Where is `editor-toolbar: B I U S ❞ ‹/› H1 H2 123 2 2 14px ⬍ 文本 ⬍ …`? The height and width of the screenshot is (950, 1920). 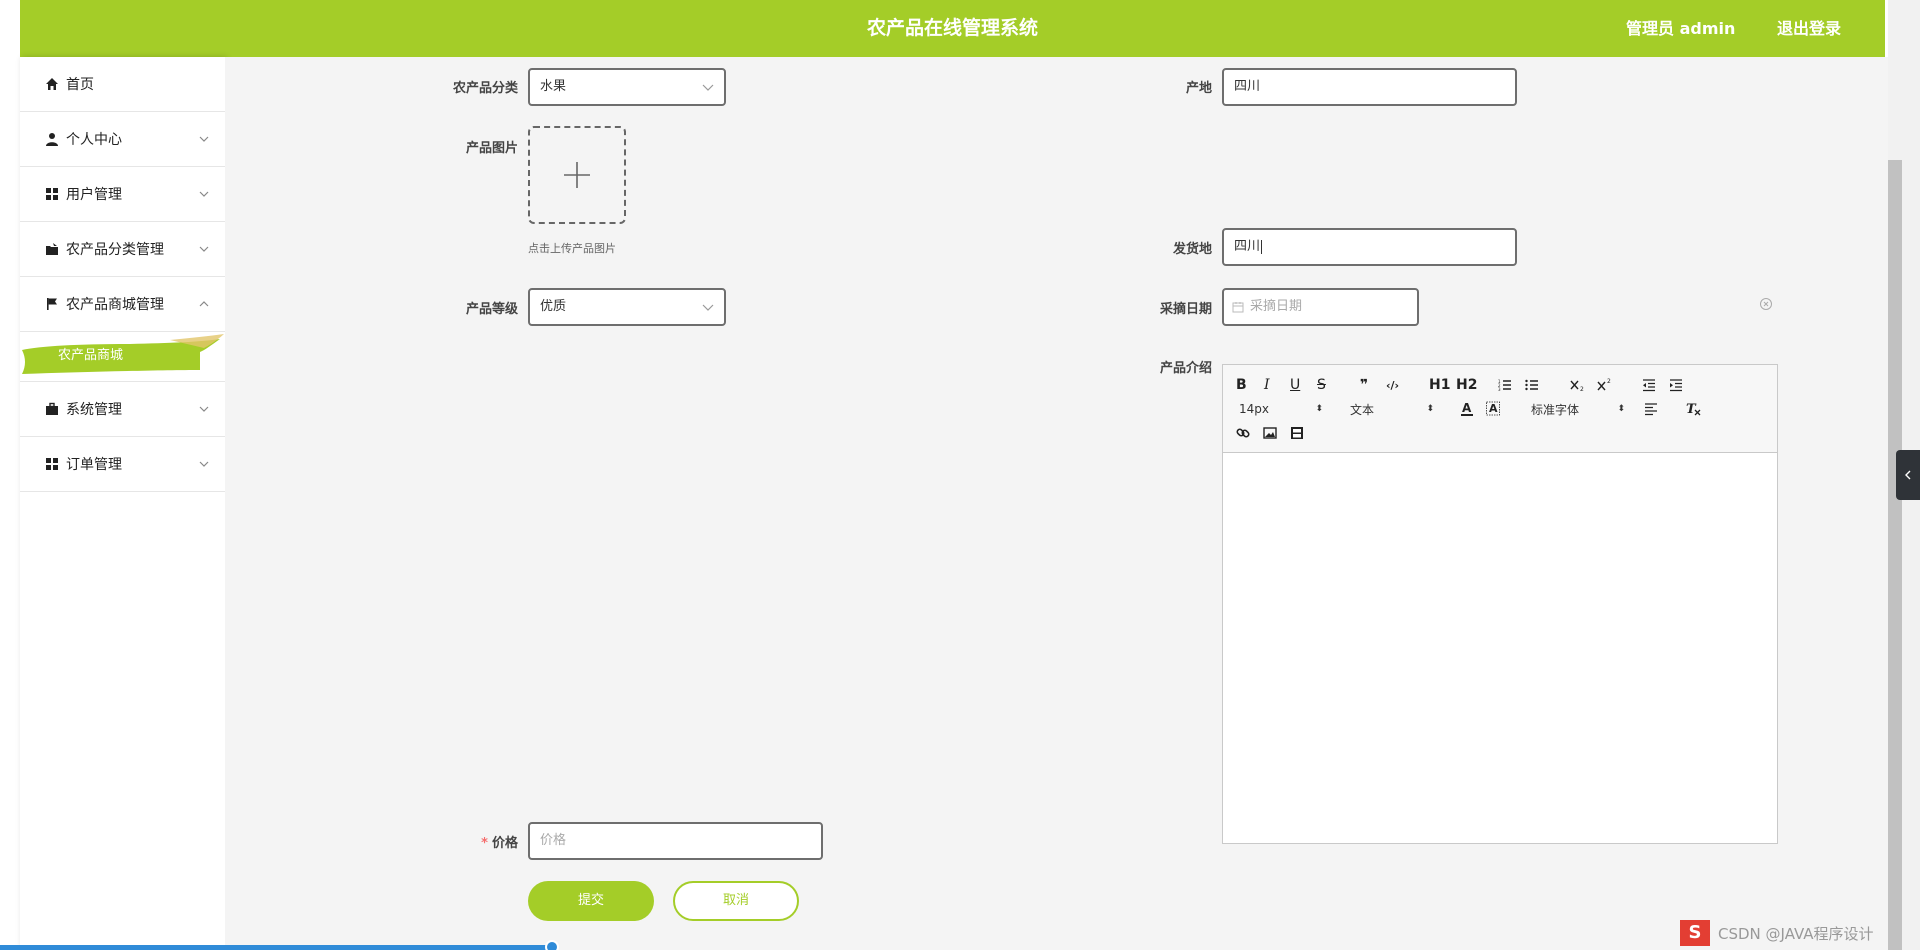
editor-toolbar: B I U S ❞ ‹/› H1 H2 123 2 2 14px ⬍ 文本 ⬍ … is located at coordinates (1500, 409).